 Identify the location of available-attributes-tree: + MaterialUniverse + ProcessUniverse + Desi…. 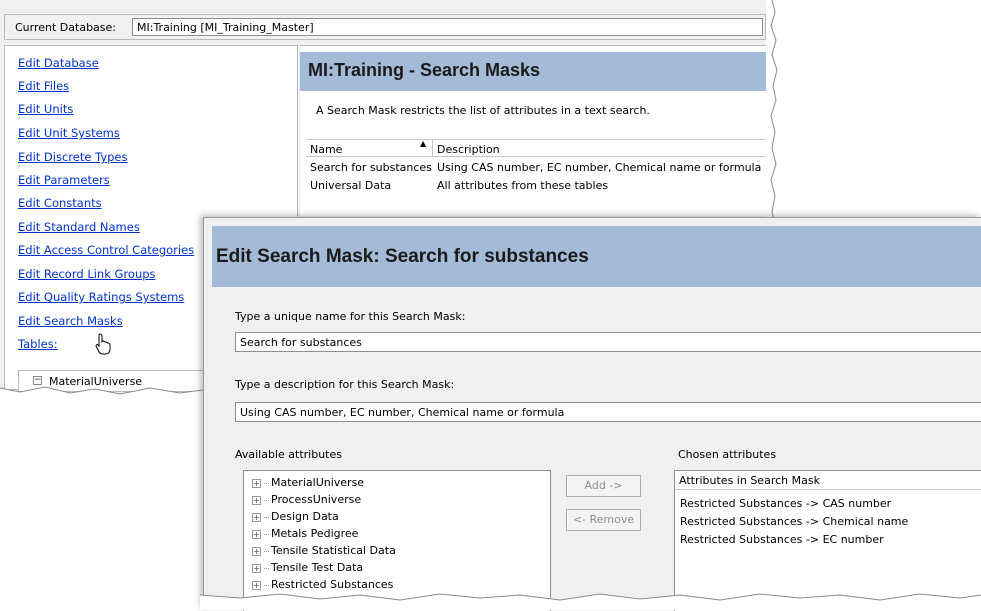
(397, 540).